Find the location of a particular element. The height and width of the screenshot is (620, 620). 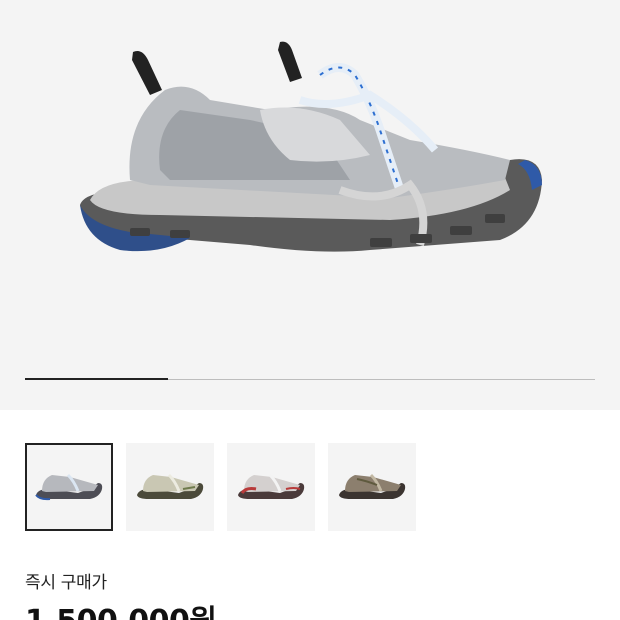

thumb-brown-olive is located at coordinates (372, 487).